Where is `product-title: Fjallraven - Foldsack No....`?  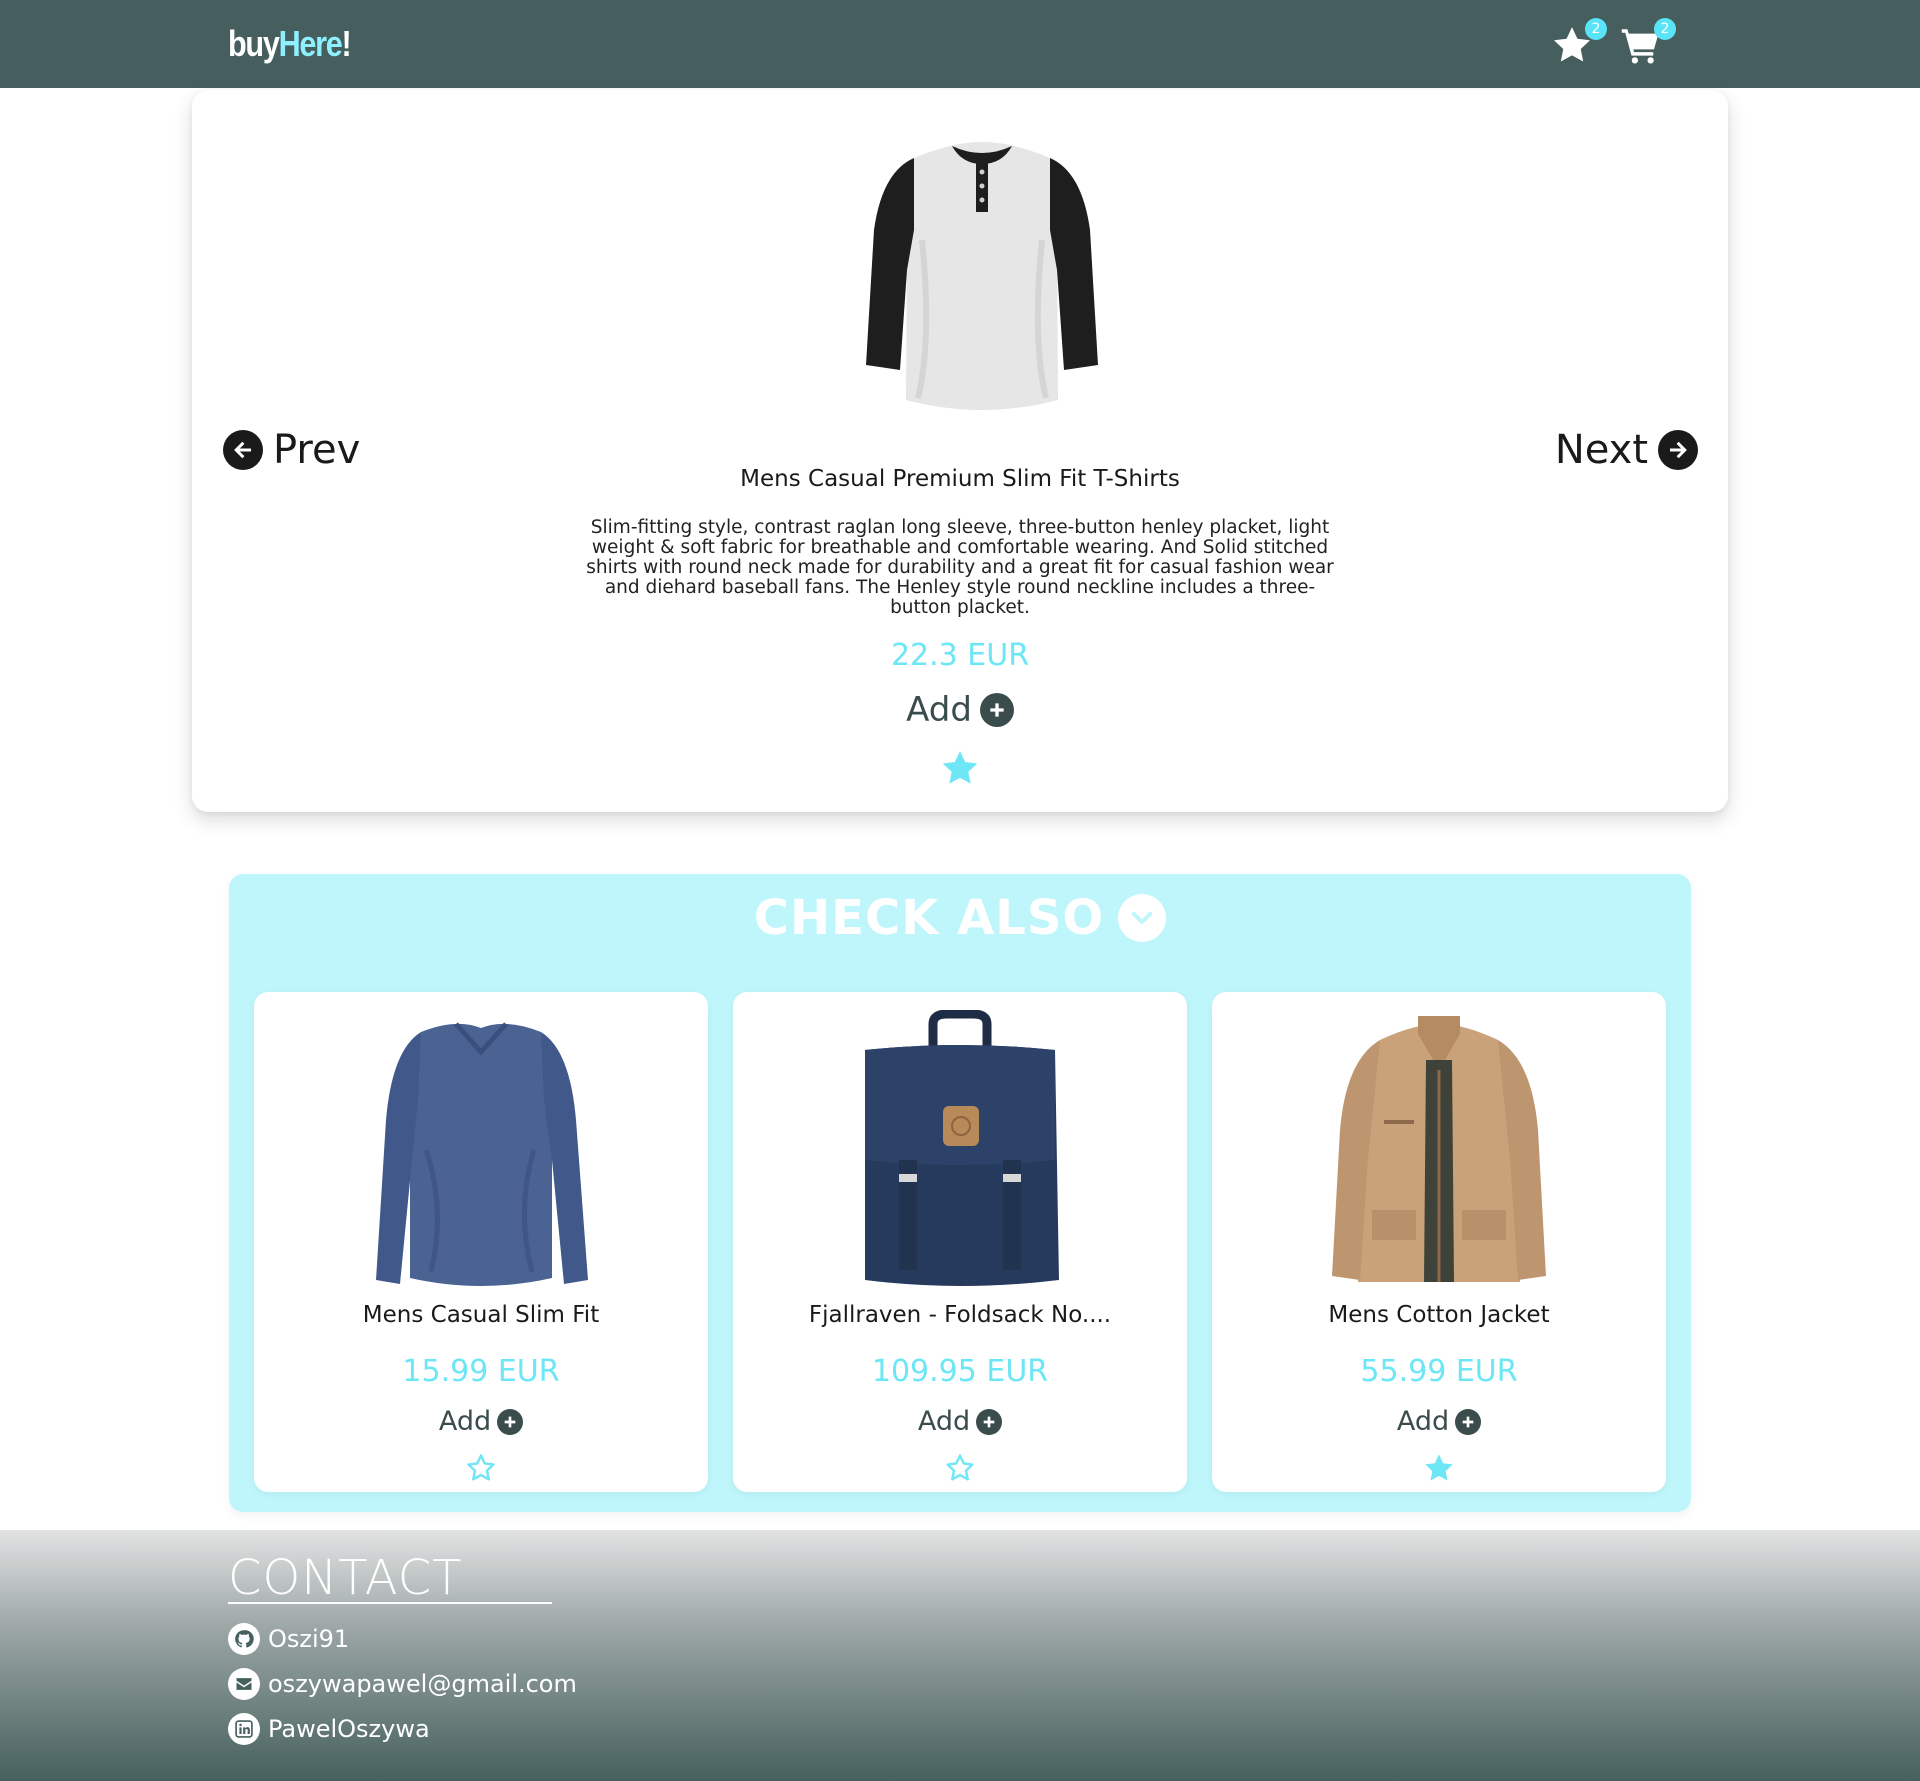
product-title: Fjallraven - Foldsack No.... is located at coordinates (960, 1315).